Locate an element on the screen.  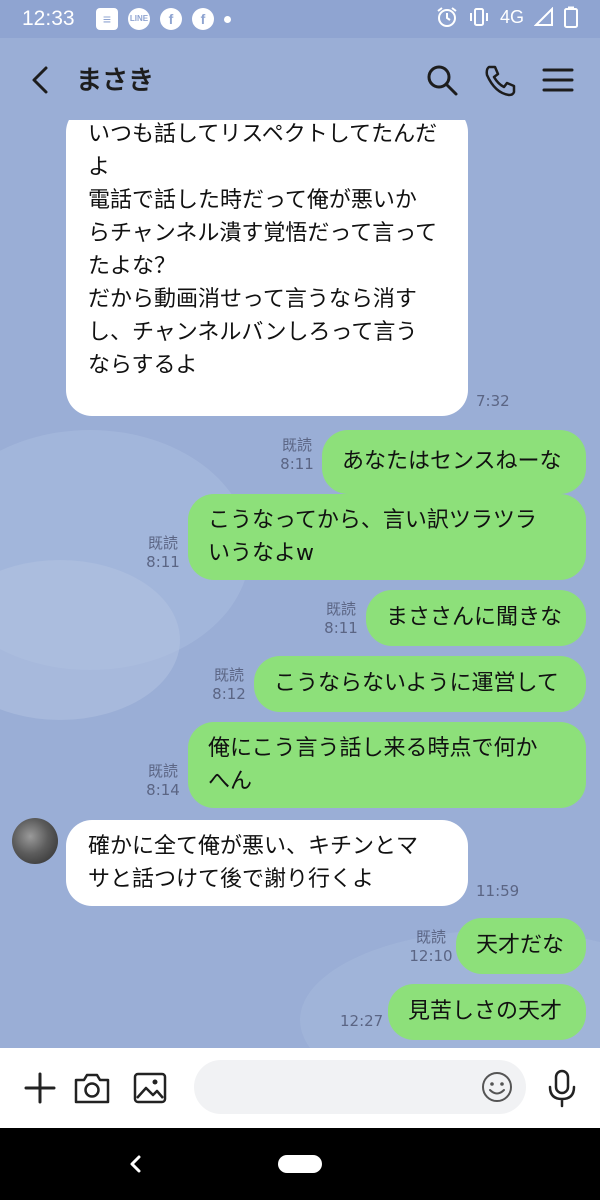
chat-title: まさき is located at coordinates (115, 81).